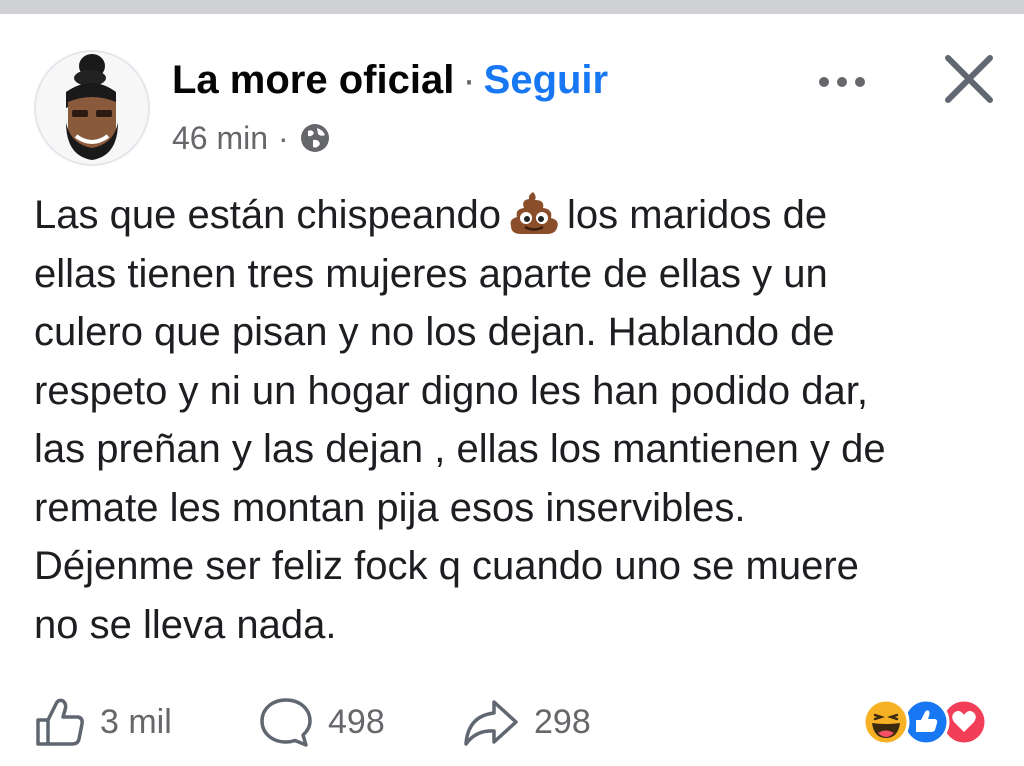 The width and height of the screenshot is (1024, 766). I want to click on like-button: 3 mil, so click(103, 722).